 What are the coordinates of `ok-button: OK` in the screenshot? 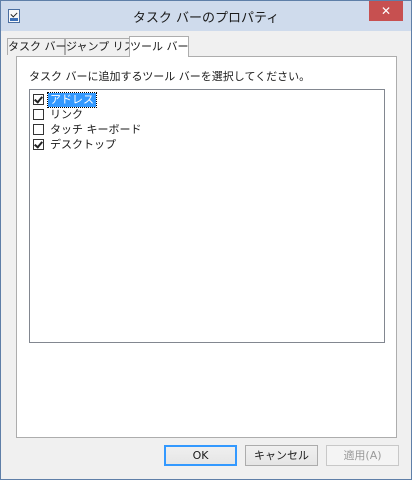 It's located at (200, 455).